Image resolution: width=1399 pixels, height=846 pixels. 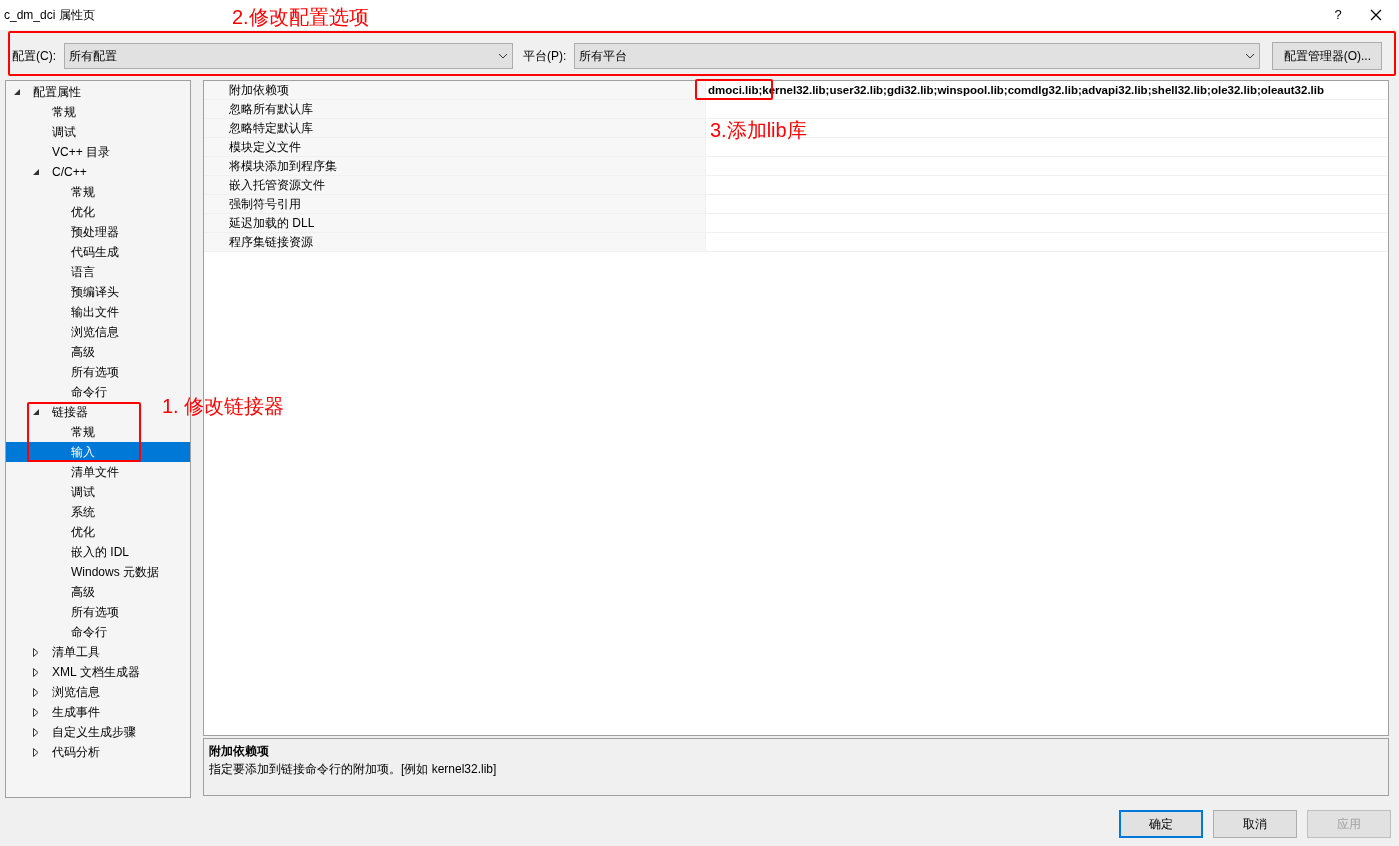 What do you see at coordinates (68, 552) in the screenshot?
I see `tree-item: 嵌入的 IDL` at bounding box center [68, 552].